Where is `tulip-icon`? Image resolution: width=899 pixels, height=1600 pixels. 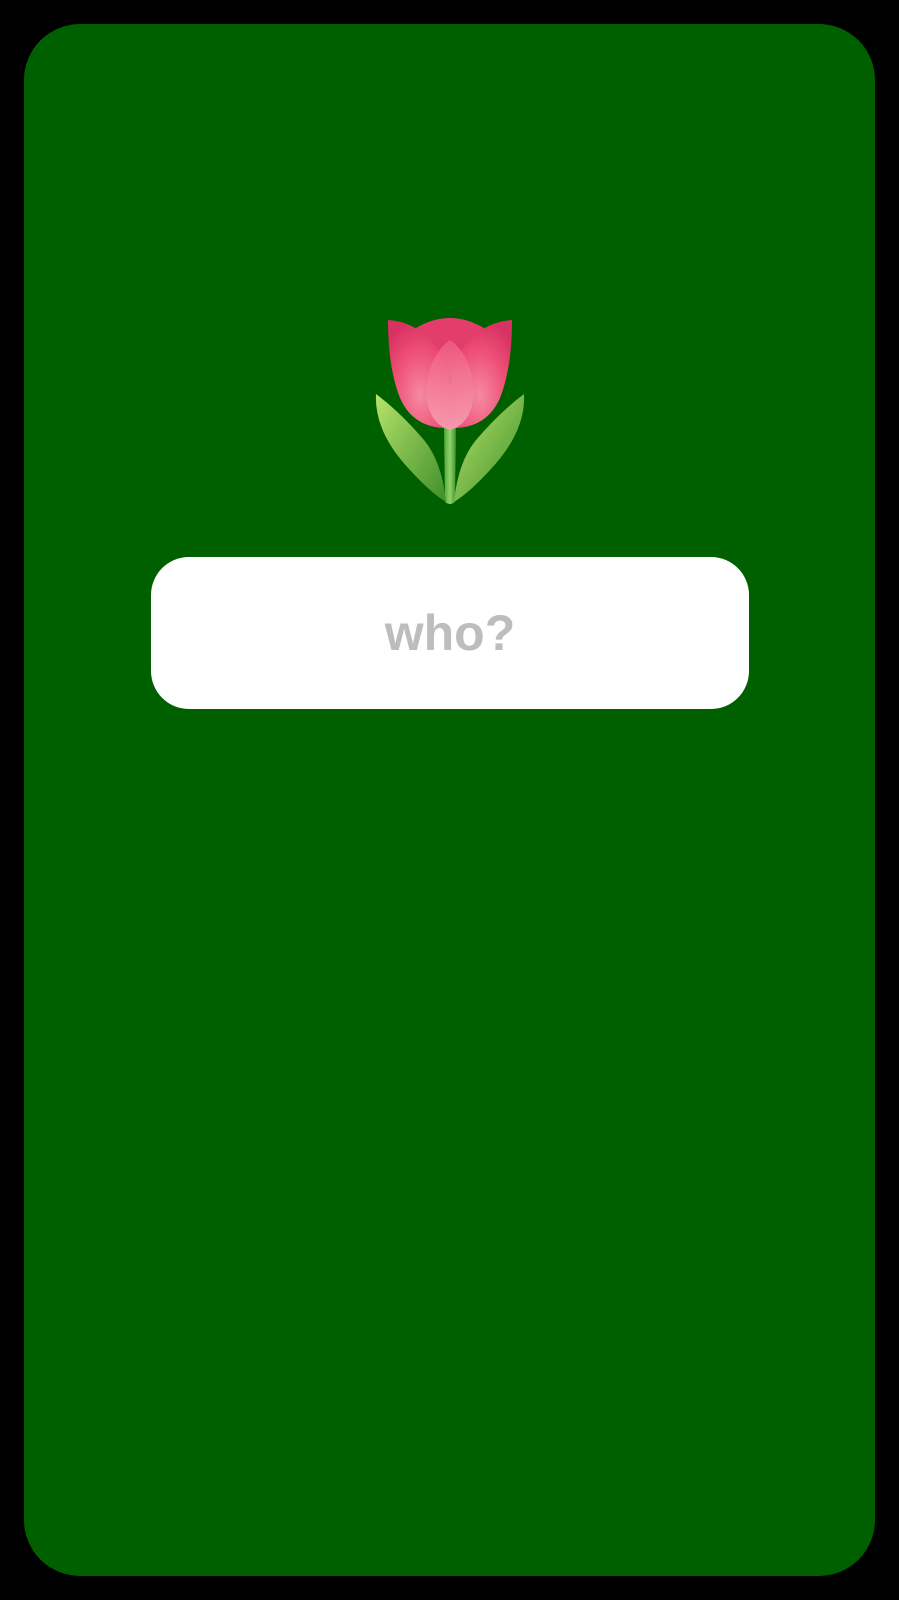
tulip-icon is located at coordinates (450, 410).